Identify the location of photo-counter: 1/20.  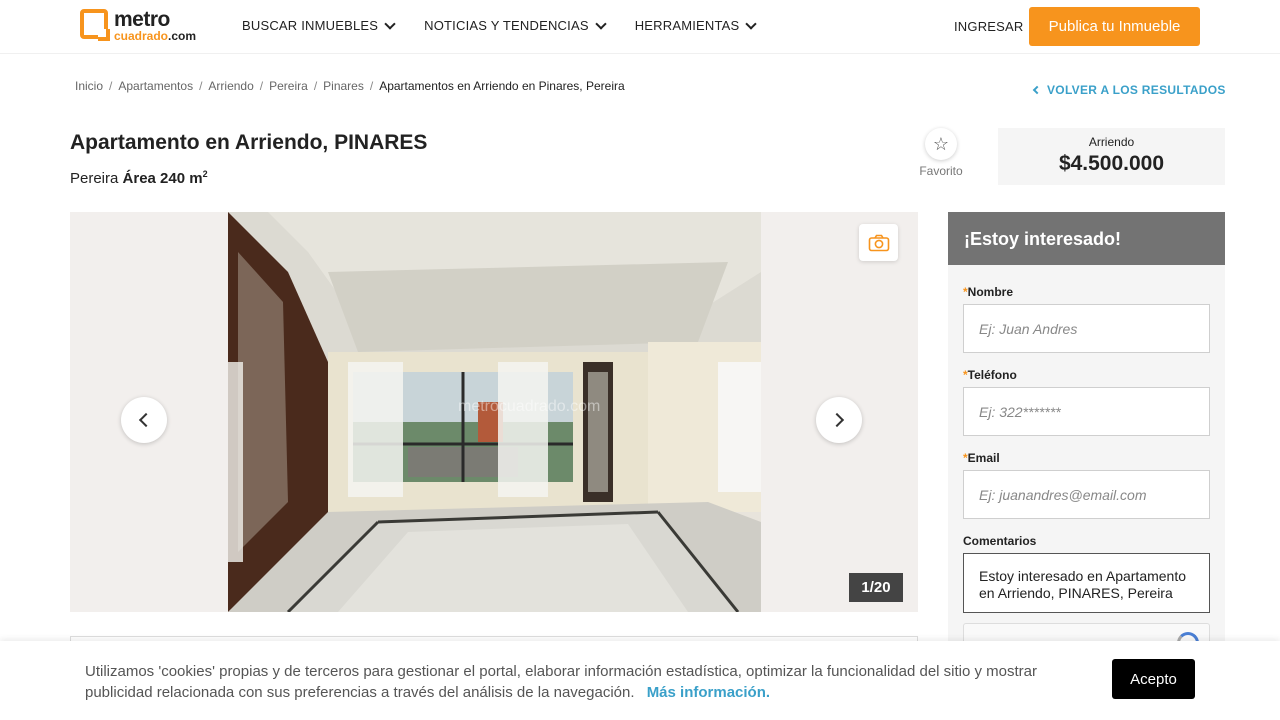
(876, 587).